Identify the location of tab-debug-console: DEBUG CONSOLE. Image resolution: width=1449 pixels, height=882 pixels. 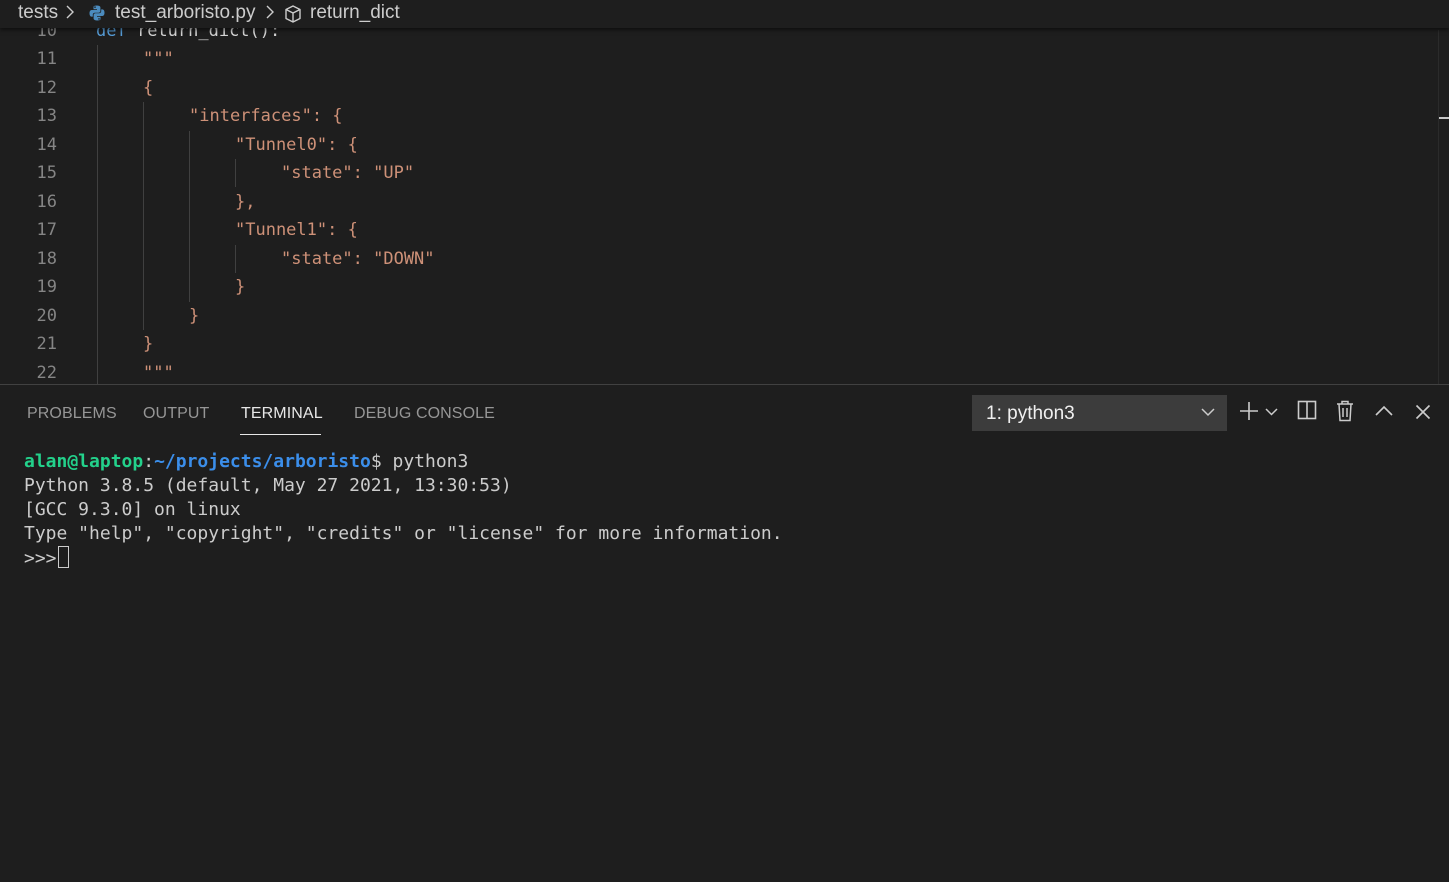
(424, 414).